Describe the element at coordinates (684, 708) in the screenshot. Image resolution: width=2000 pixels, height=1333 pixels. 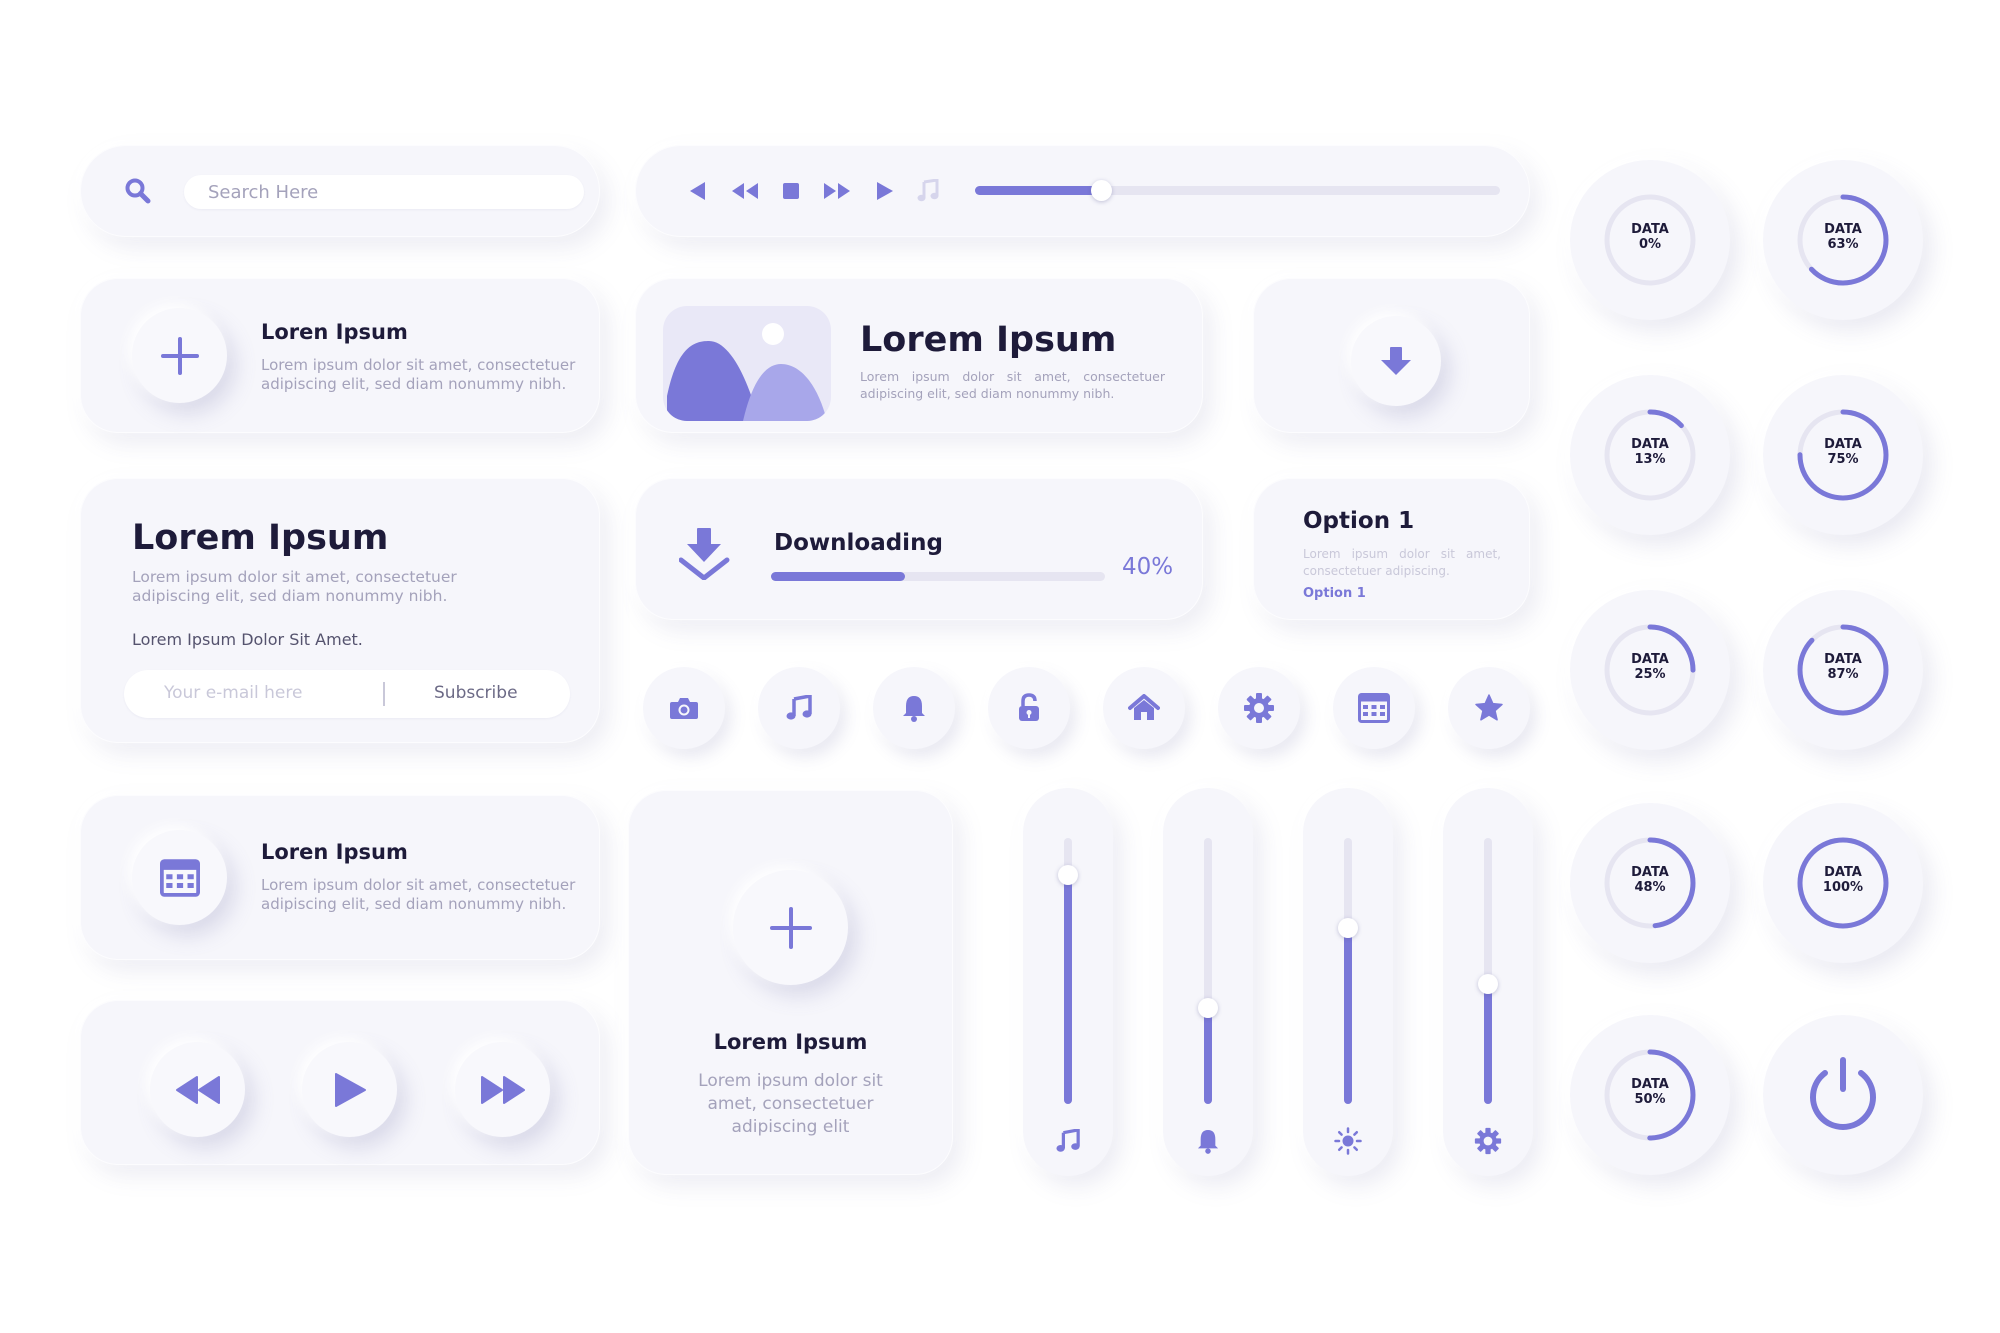
I see `camera-button` at that location.